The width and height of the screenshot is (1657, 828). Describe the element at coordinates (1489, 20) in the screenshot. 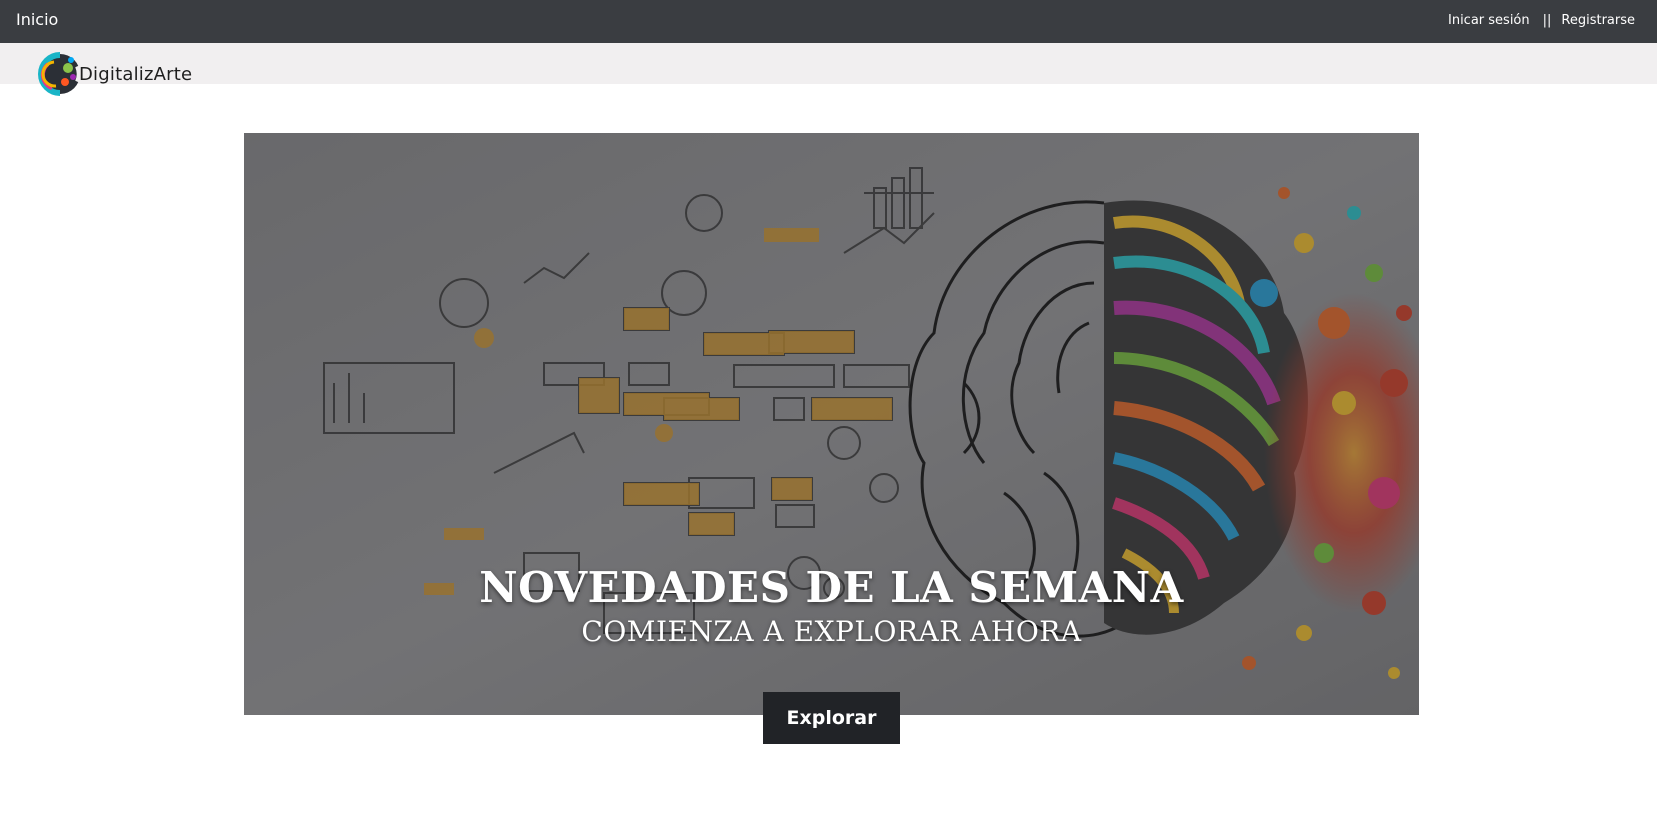

I see `login-link: Inicar sesión` at that location.